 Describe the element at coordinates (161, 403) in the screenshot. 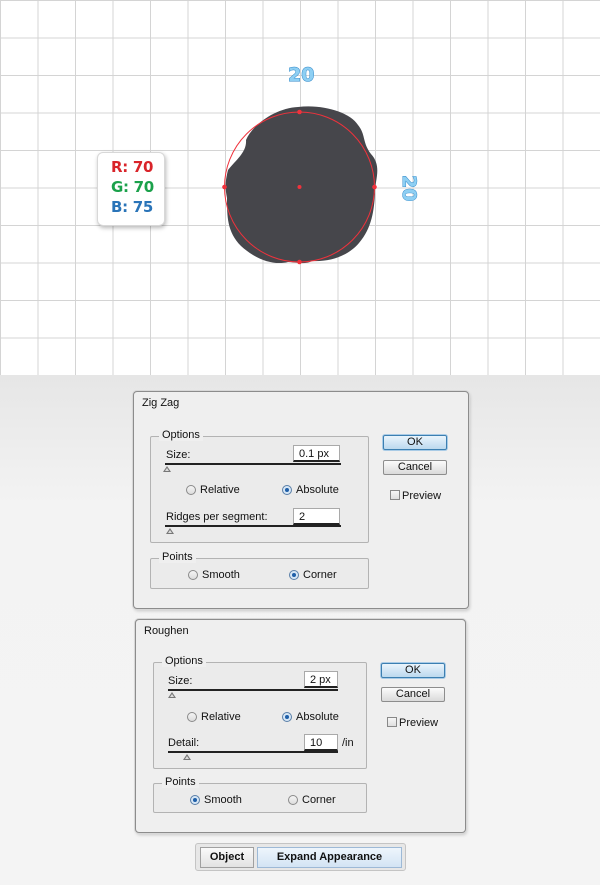

I see `dialog-title: Zig Zag` at that location.